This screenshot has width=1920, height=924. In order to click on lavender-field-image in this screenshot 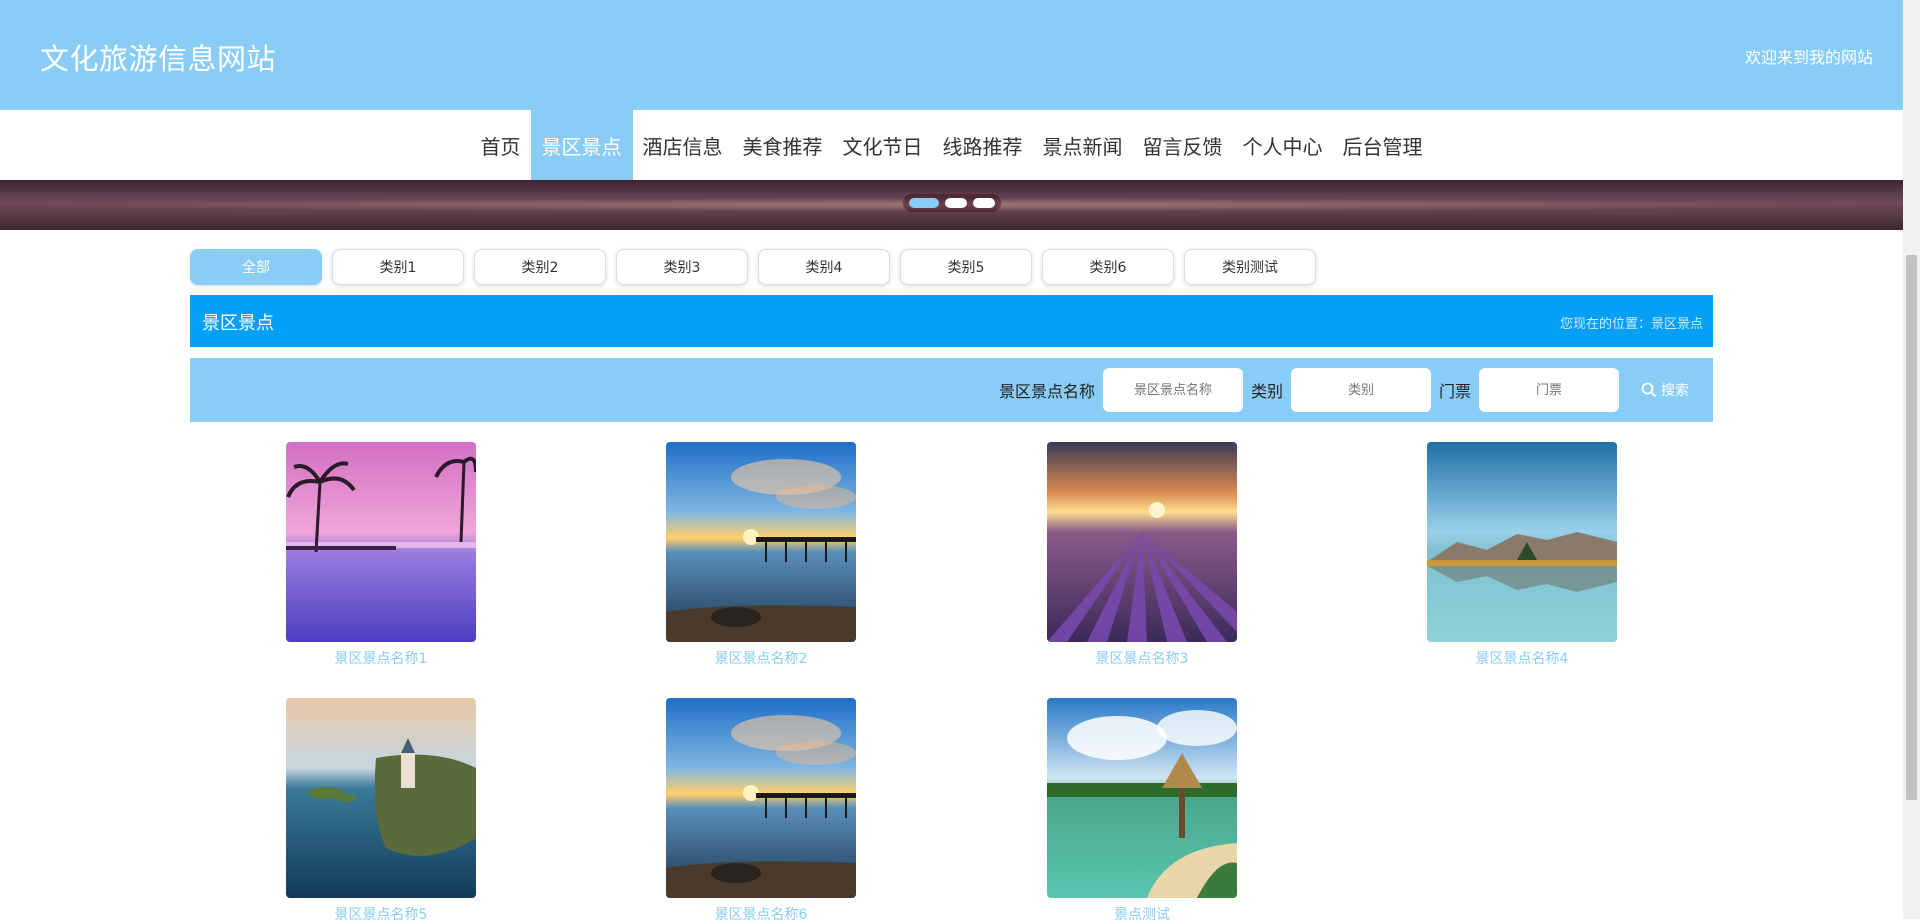, I will do `click(1142, 542)`.